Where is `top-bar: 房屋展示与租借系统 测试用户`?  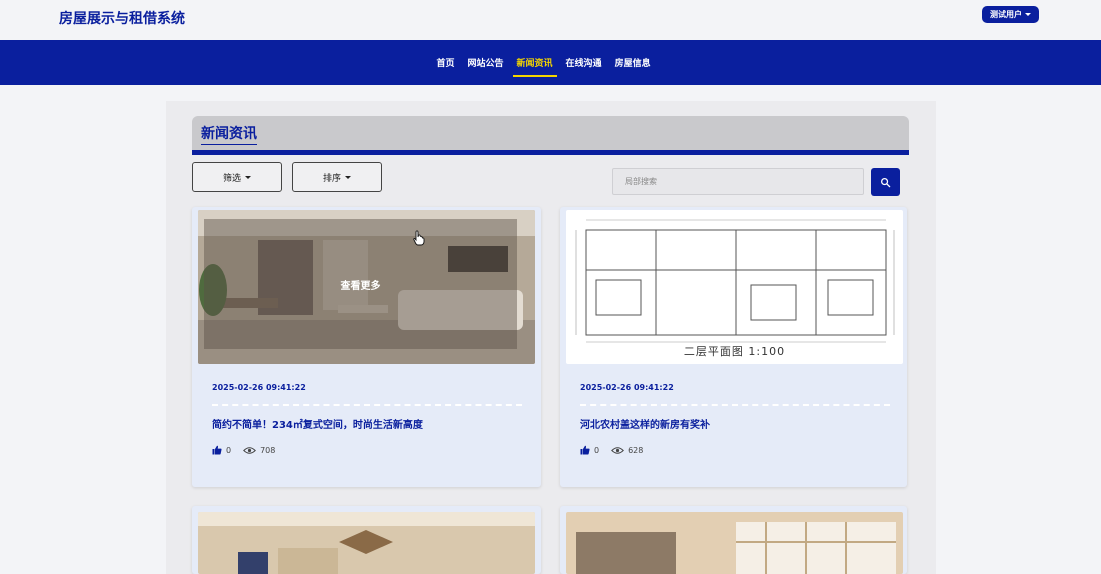
top-bar: 房屋展示与租借系统 测试用户 is located at coordinates (550, 20).